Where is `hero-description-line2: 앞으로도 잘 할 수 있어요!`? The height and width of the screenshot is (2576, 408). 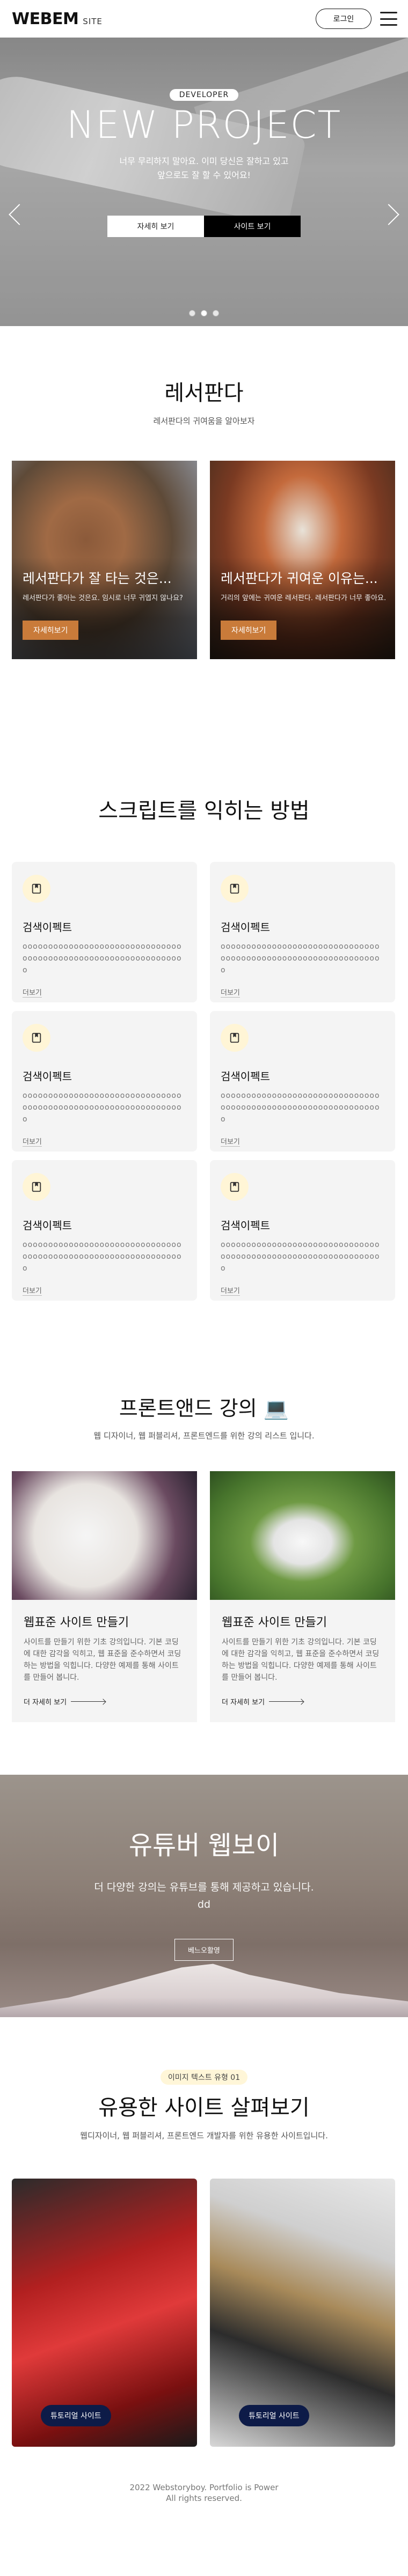 hero-description-line2: 앞으로도 잘 할 수 있어요! is located at coordinates (204, 175).